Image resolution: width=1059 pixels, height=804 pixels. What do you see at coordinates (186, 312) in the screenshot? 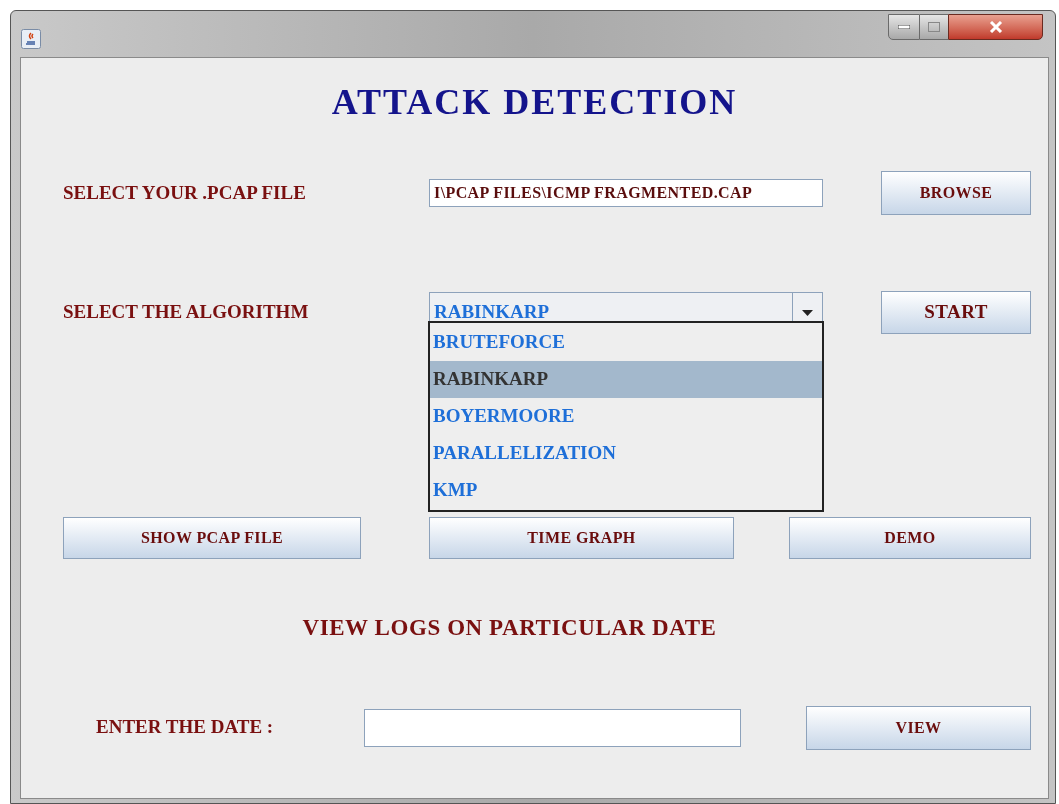
I see `field-label: SELECT THE ALGORITHM` at bounding box center [186, 312].